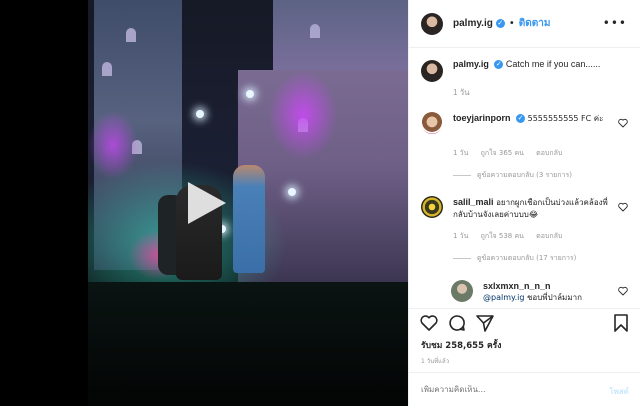  I want to click on post-header: palmy.ig ✓ • ติดตาม •••, so click(524, 24).